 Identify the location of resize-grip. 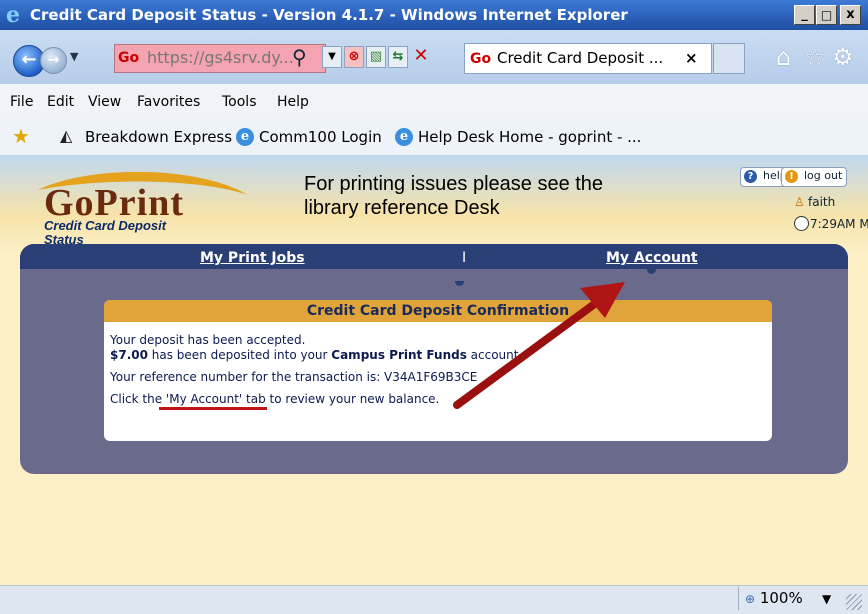
(854, 602).